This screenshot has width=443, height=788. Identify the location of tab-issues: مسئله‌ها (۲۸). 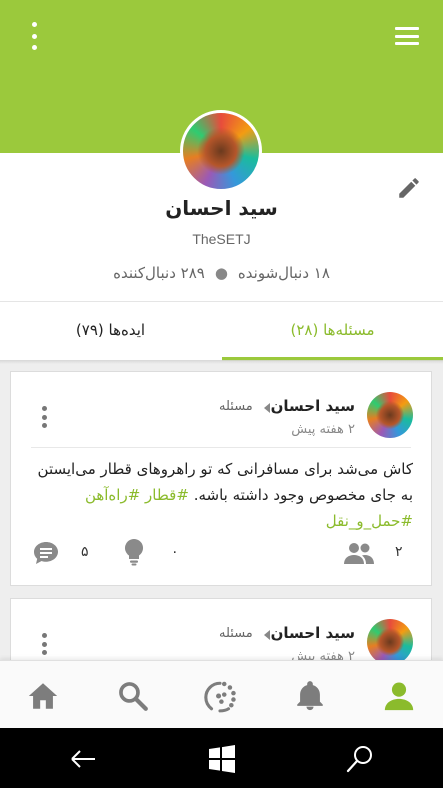
(332, 331).